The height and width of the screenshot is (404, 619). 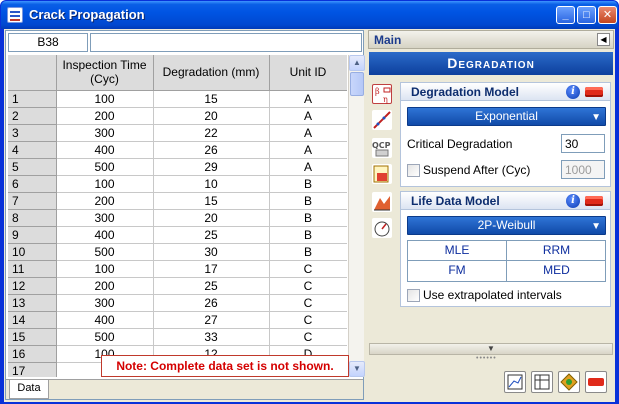 What do you see at coordinates (309, 15) in the screenshot?
I see `title-bar: Crack Propagation _ □ ✕` at bounding box center [309, 15].